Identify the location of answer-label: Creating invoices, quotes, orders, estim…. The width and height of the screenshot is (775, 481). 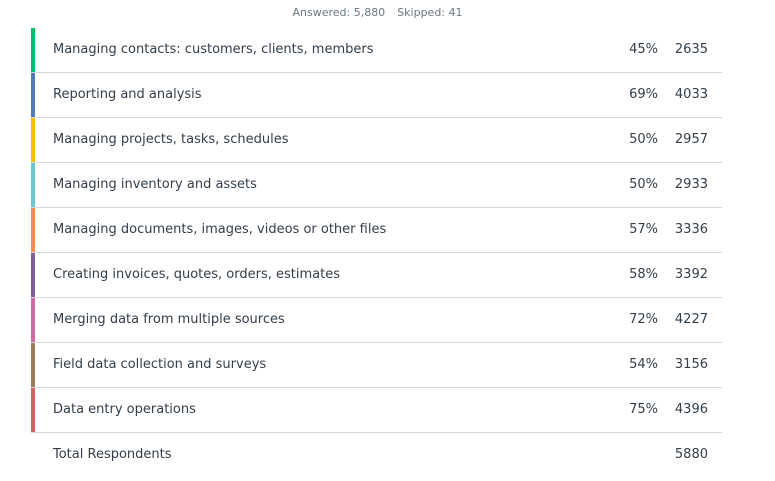
(196, 274).